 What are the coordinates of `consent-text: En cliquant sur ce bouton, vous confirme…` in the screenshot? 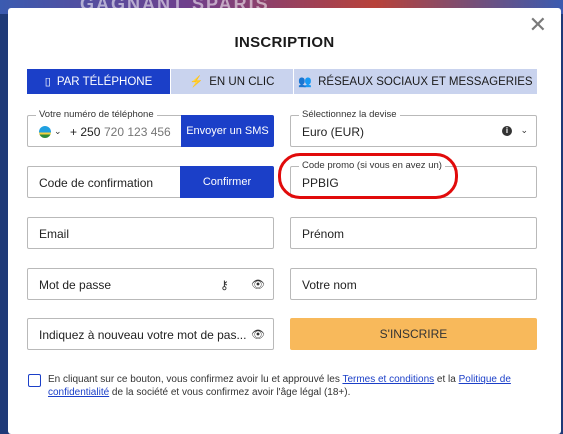 It's located at (283, 386).